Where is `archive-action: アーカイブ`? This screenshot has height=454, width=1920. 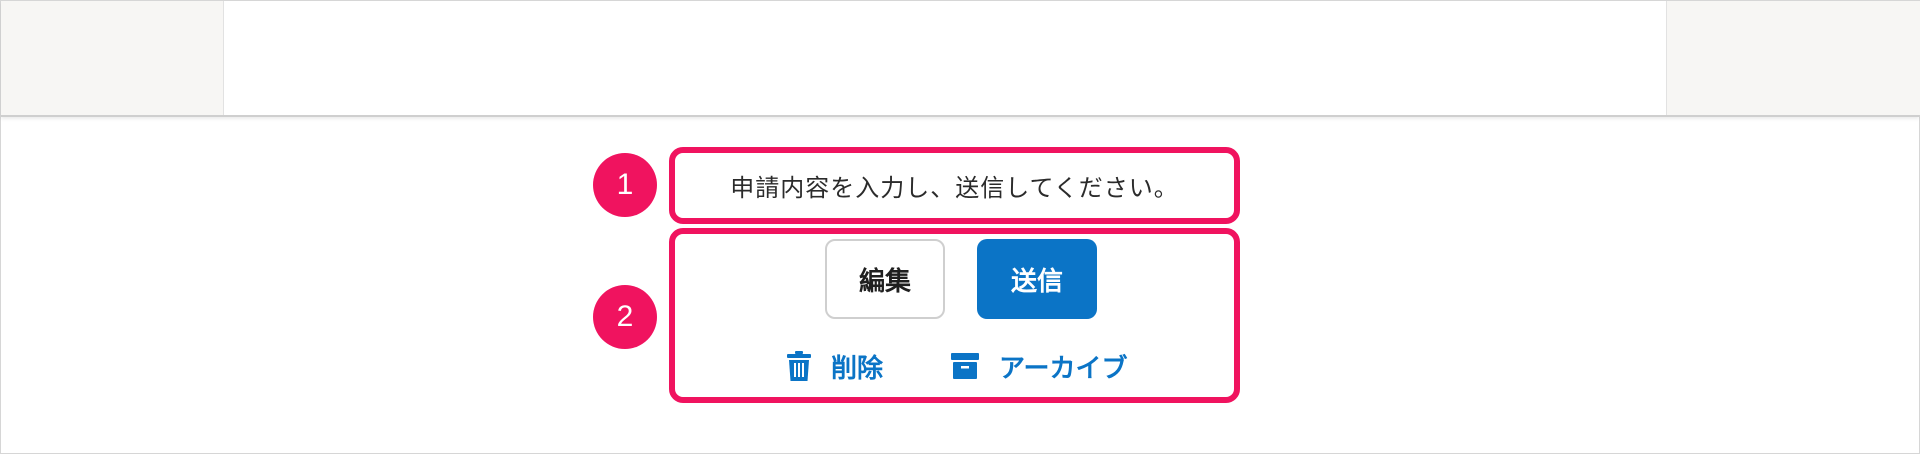 archive-action: アーカイブ is located at coordinates (1039, 366).